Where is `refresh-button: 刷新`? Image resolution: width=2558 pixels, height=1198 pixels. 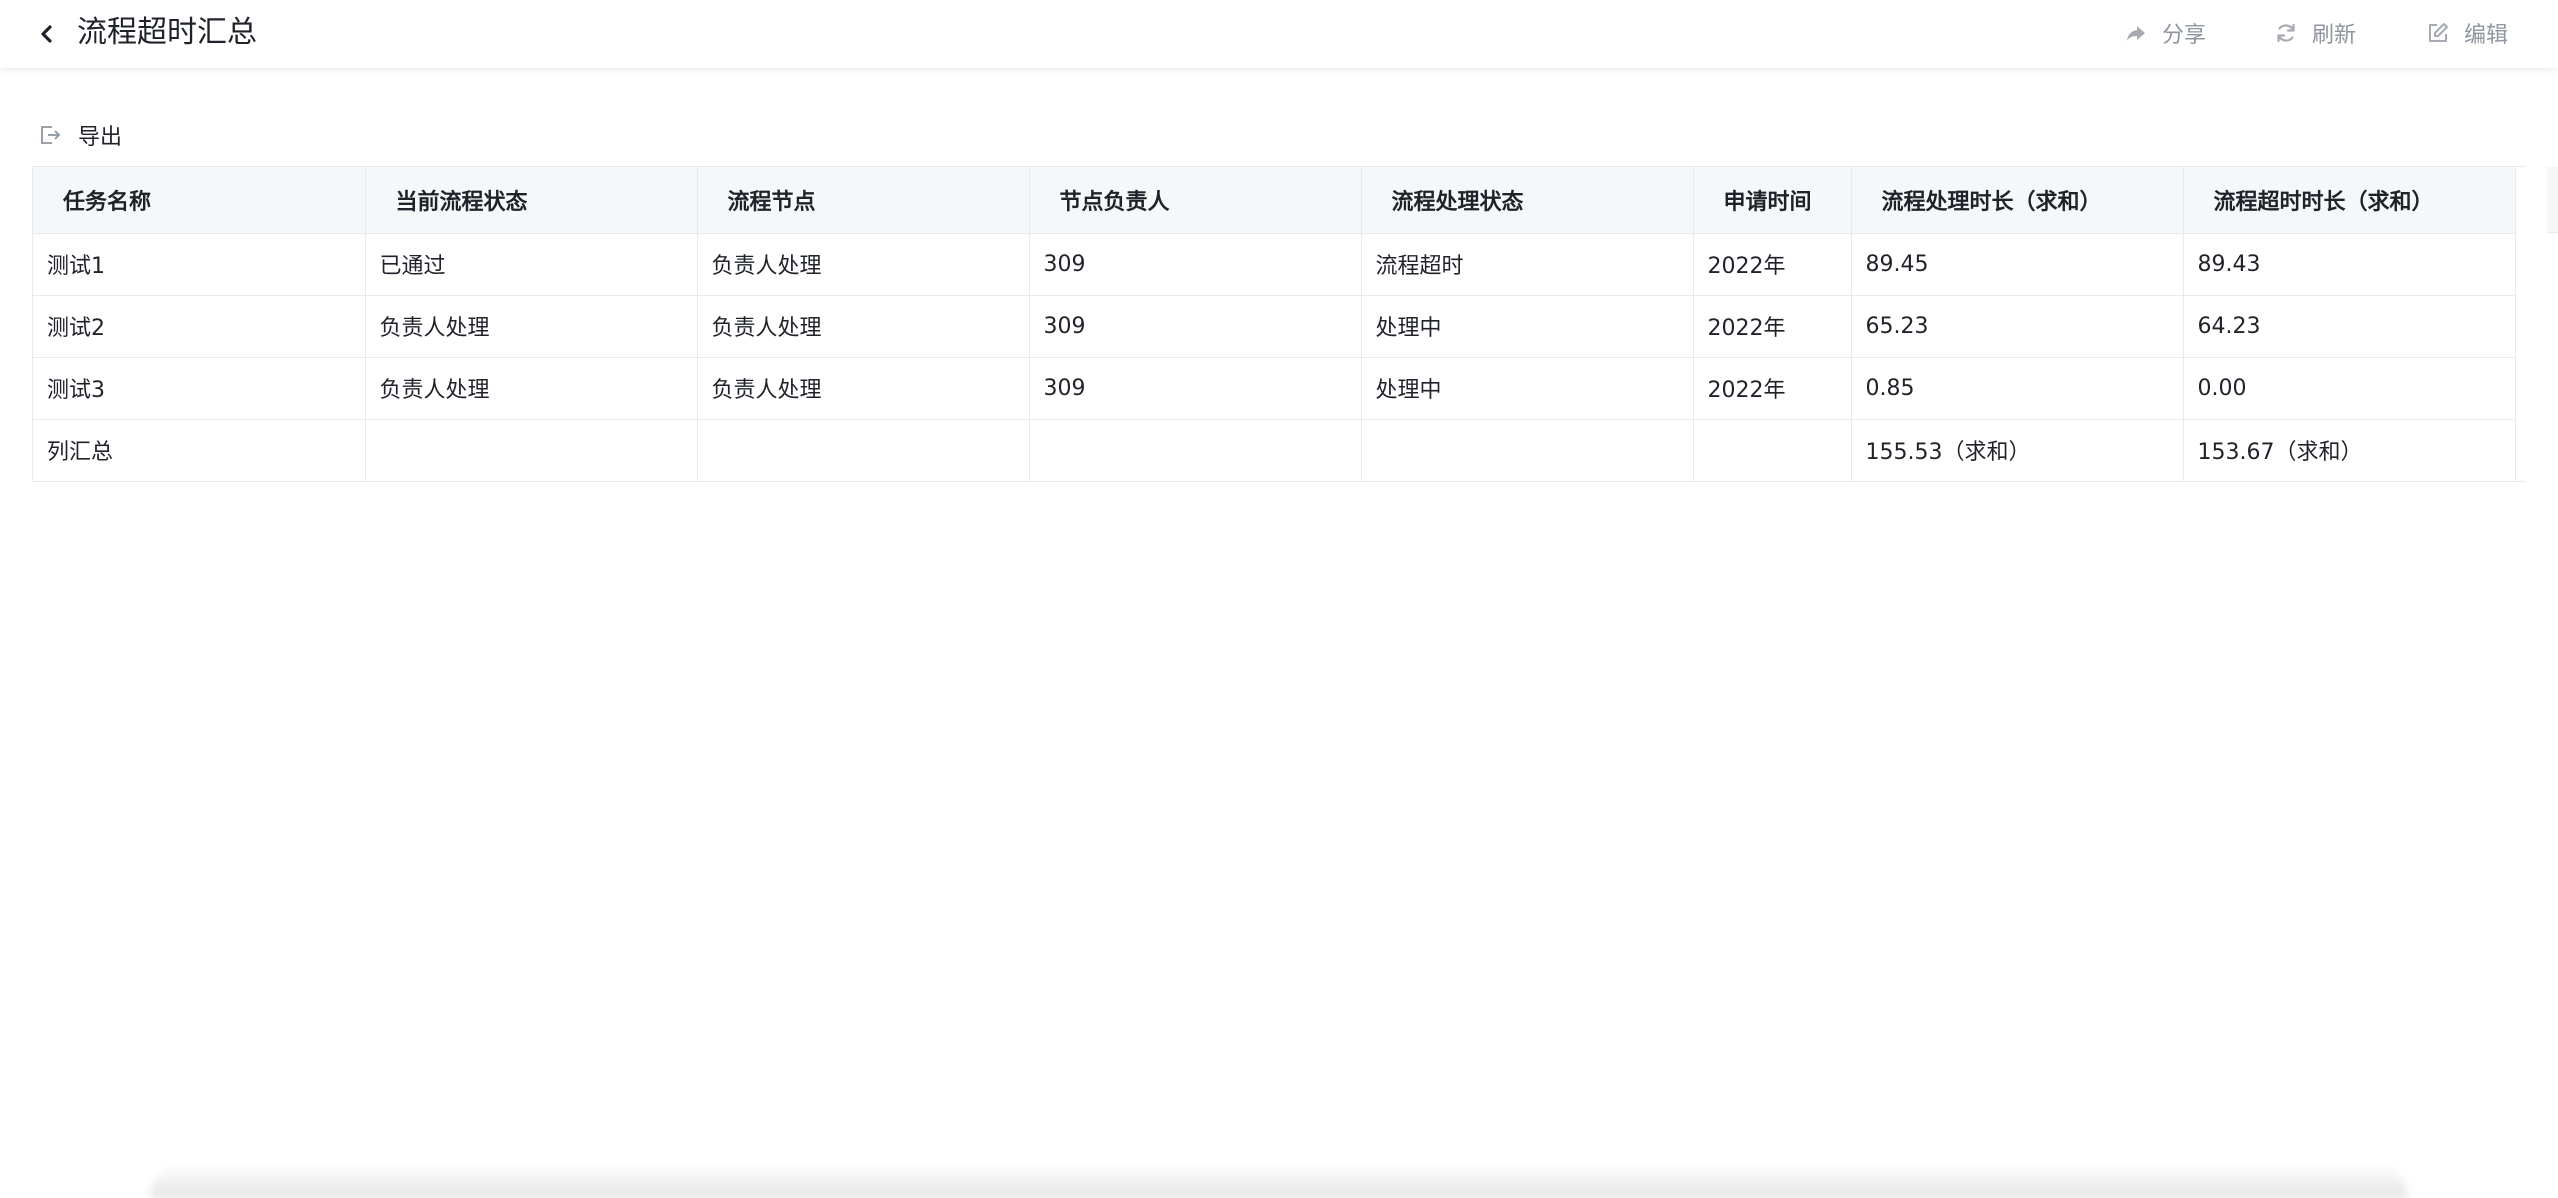
refresh-button: 刷新 is located at coordinates (2315, 33).